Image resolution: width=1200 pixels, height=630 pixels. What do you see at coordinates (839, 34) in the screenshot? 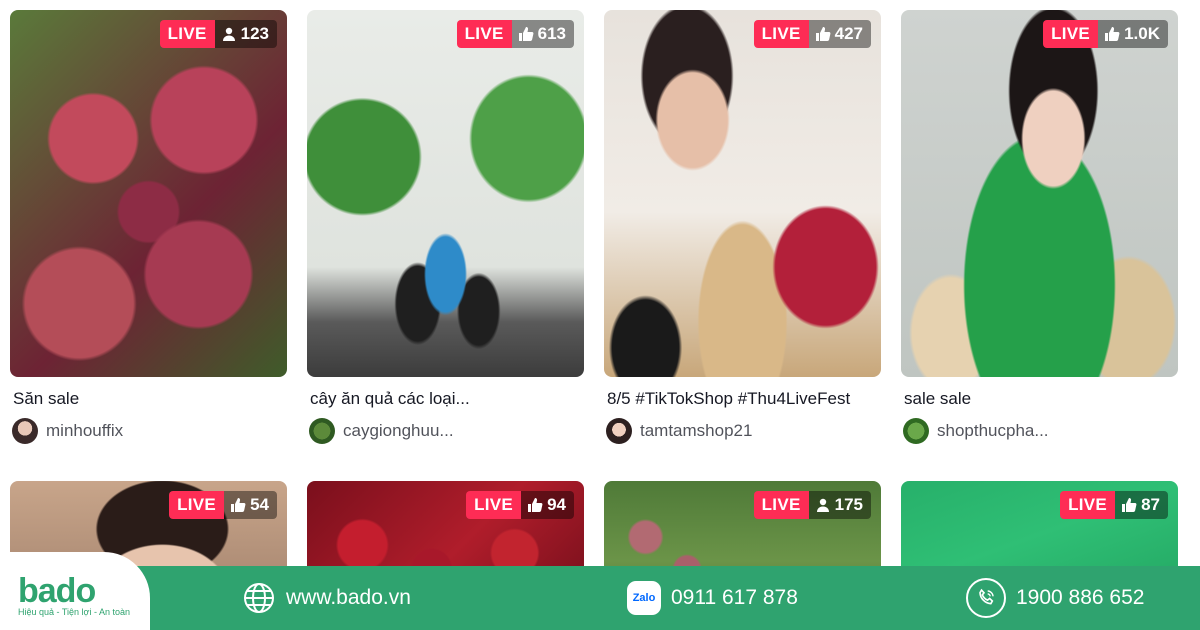
I see `like-count: 427` at bounding box center [839, 34].